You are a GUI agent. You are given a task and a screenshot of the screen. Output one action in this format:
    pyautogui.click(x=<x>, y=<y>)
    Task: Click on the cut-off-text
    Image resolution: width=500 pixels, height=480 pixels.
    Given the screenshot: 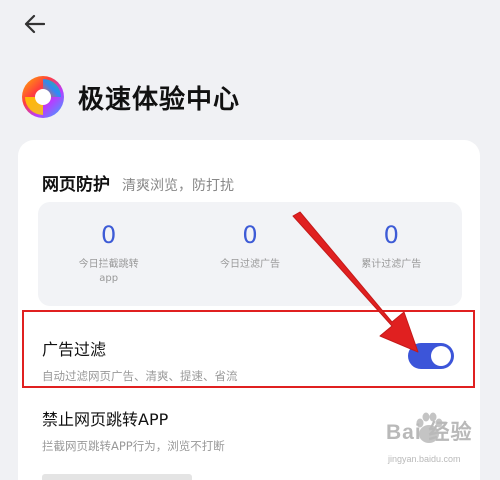 What is the action you would take?
    pyautogui.click(x=117, y=477)
    